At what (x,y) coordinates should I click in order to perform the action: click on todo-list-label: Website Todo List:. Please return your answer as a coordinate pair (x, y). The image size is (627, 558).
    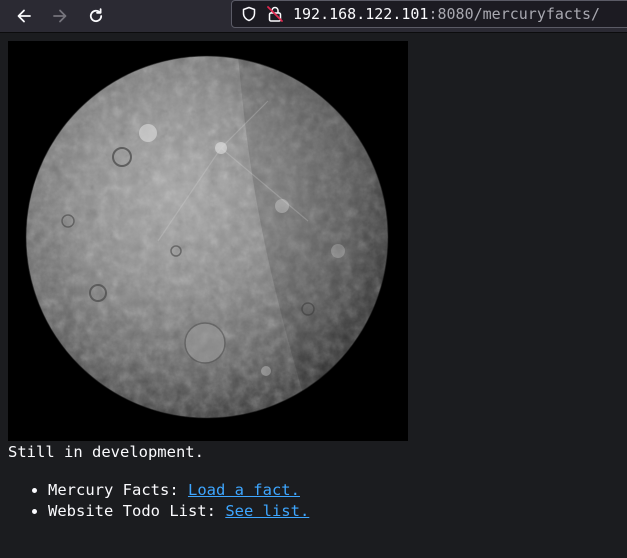
    Looking at the image, I should click on (137, 511).